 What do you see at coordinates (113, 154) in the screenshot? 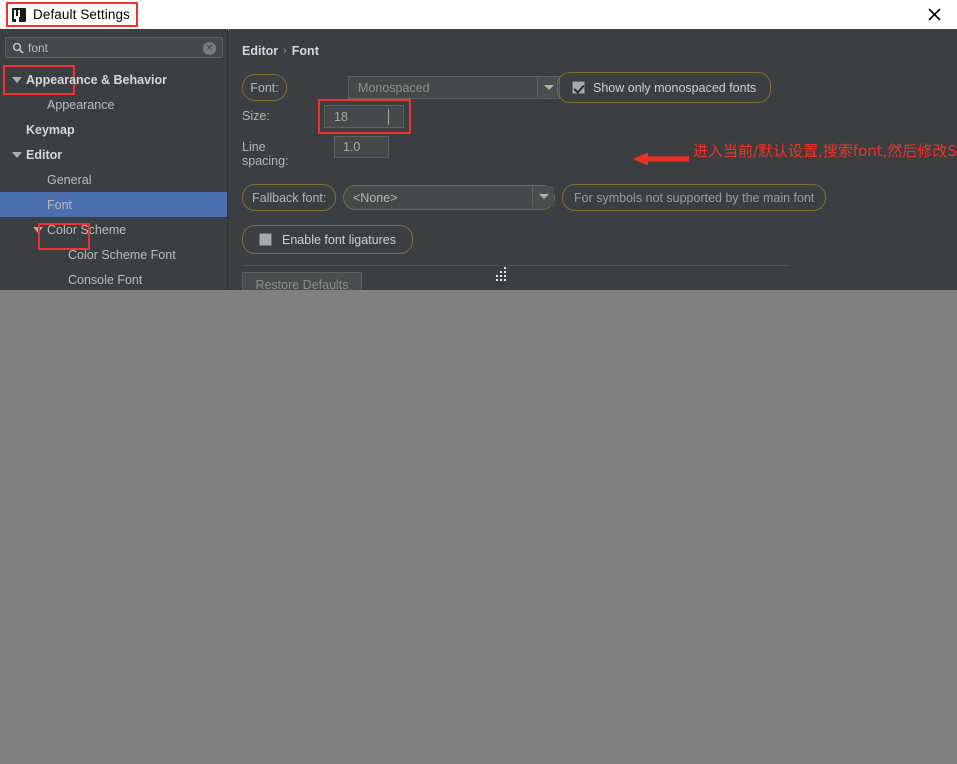
I see `sidebar-item-editor: Editor` at bounding box center [113, 154].